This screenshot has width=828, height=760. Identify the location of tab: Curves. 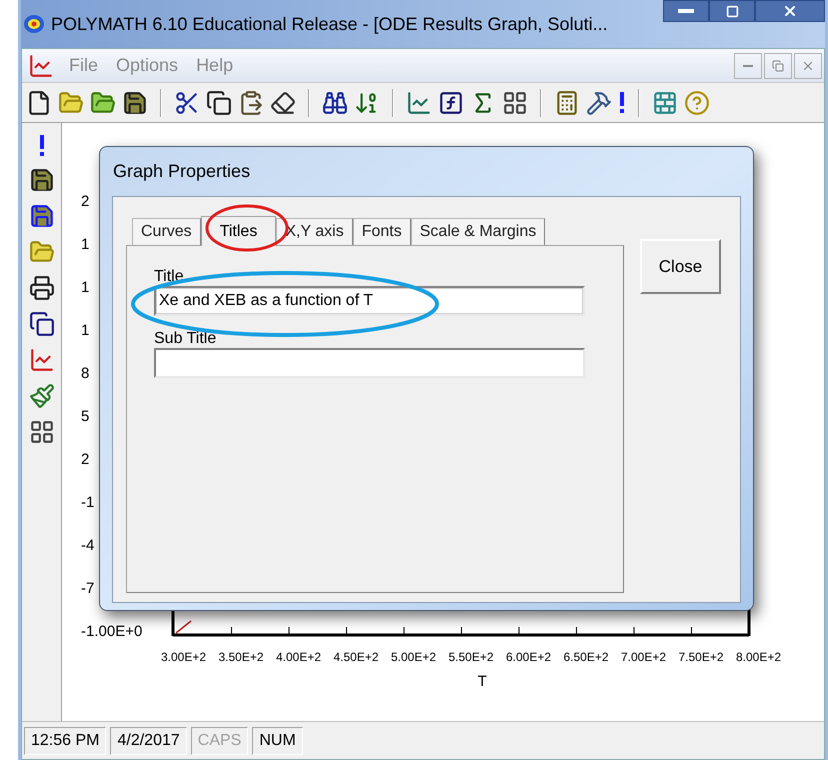
(166, 231).